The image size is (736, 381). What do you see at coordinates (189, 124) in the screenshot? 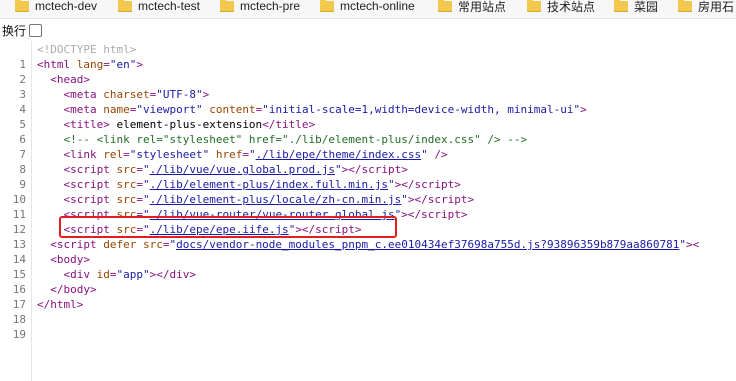
I see `title-text: element-plus-extension` at bounding box center [189, 124].